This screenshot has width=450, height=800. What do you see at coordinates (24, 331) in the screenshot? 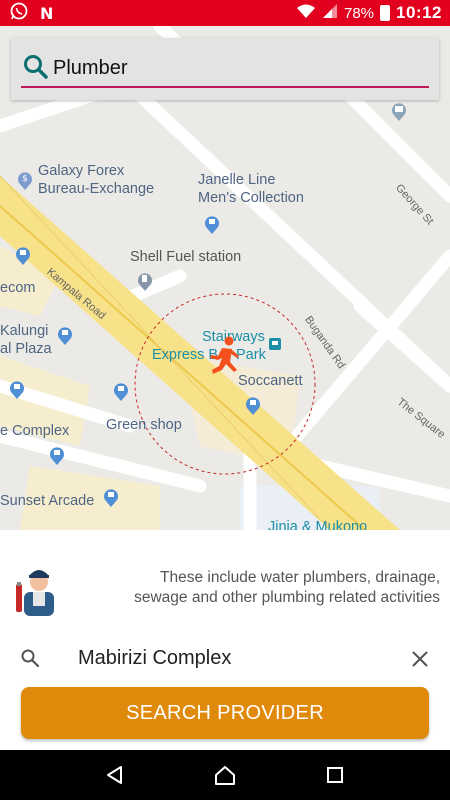
I see `poi-label-line: Kalungi` at bounding box center [24, 331].